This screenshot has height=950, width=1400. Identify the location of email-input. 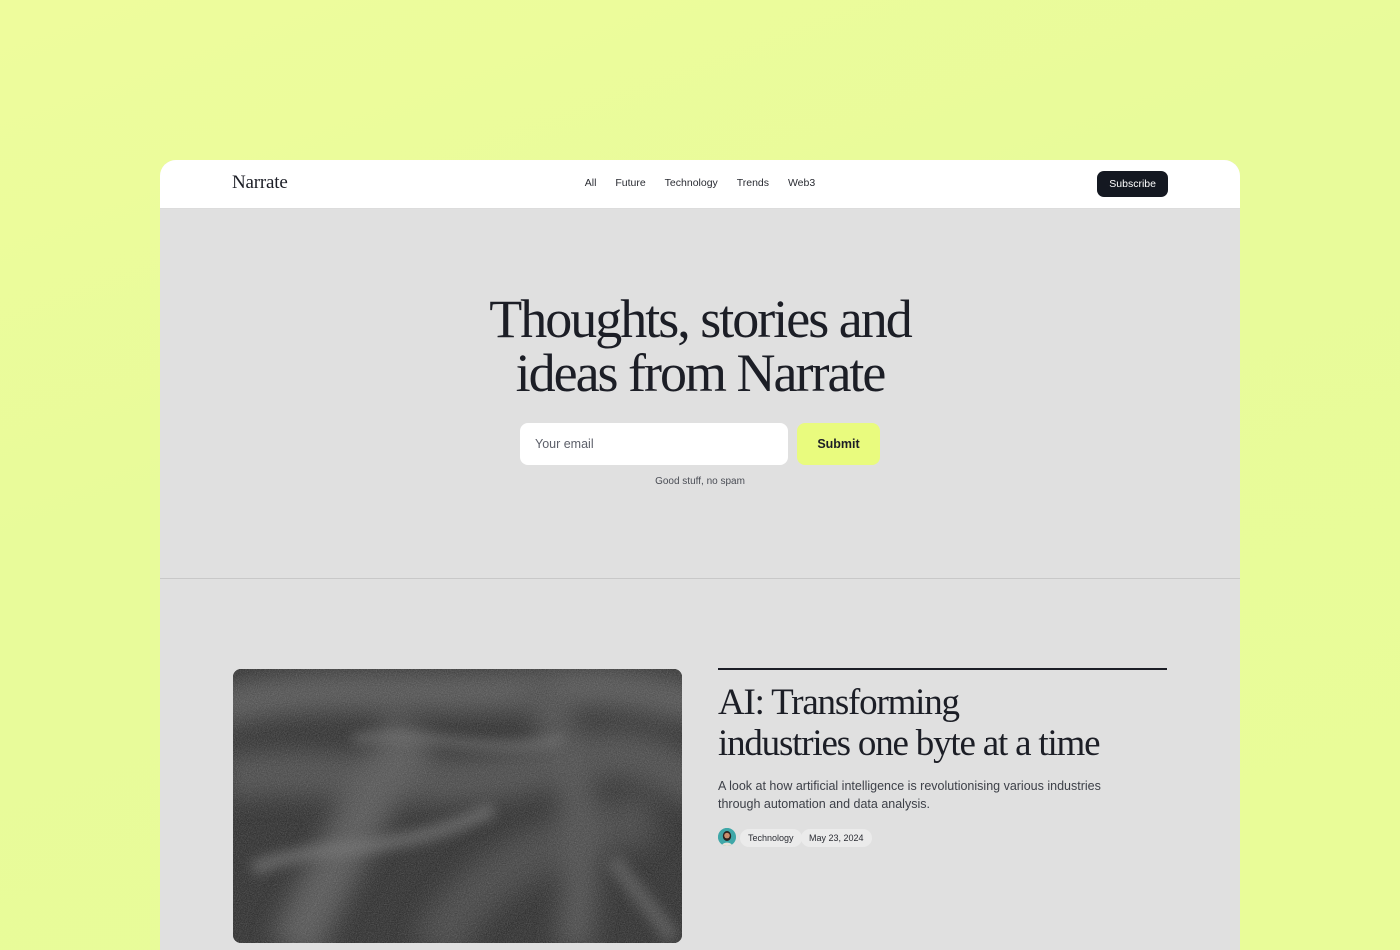
(654, 444).